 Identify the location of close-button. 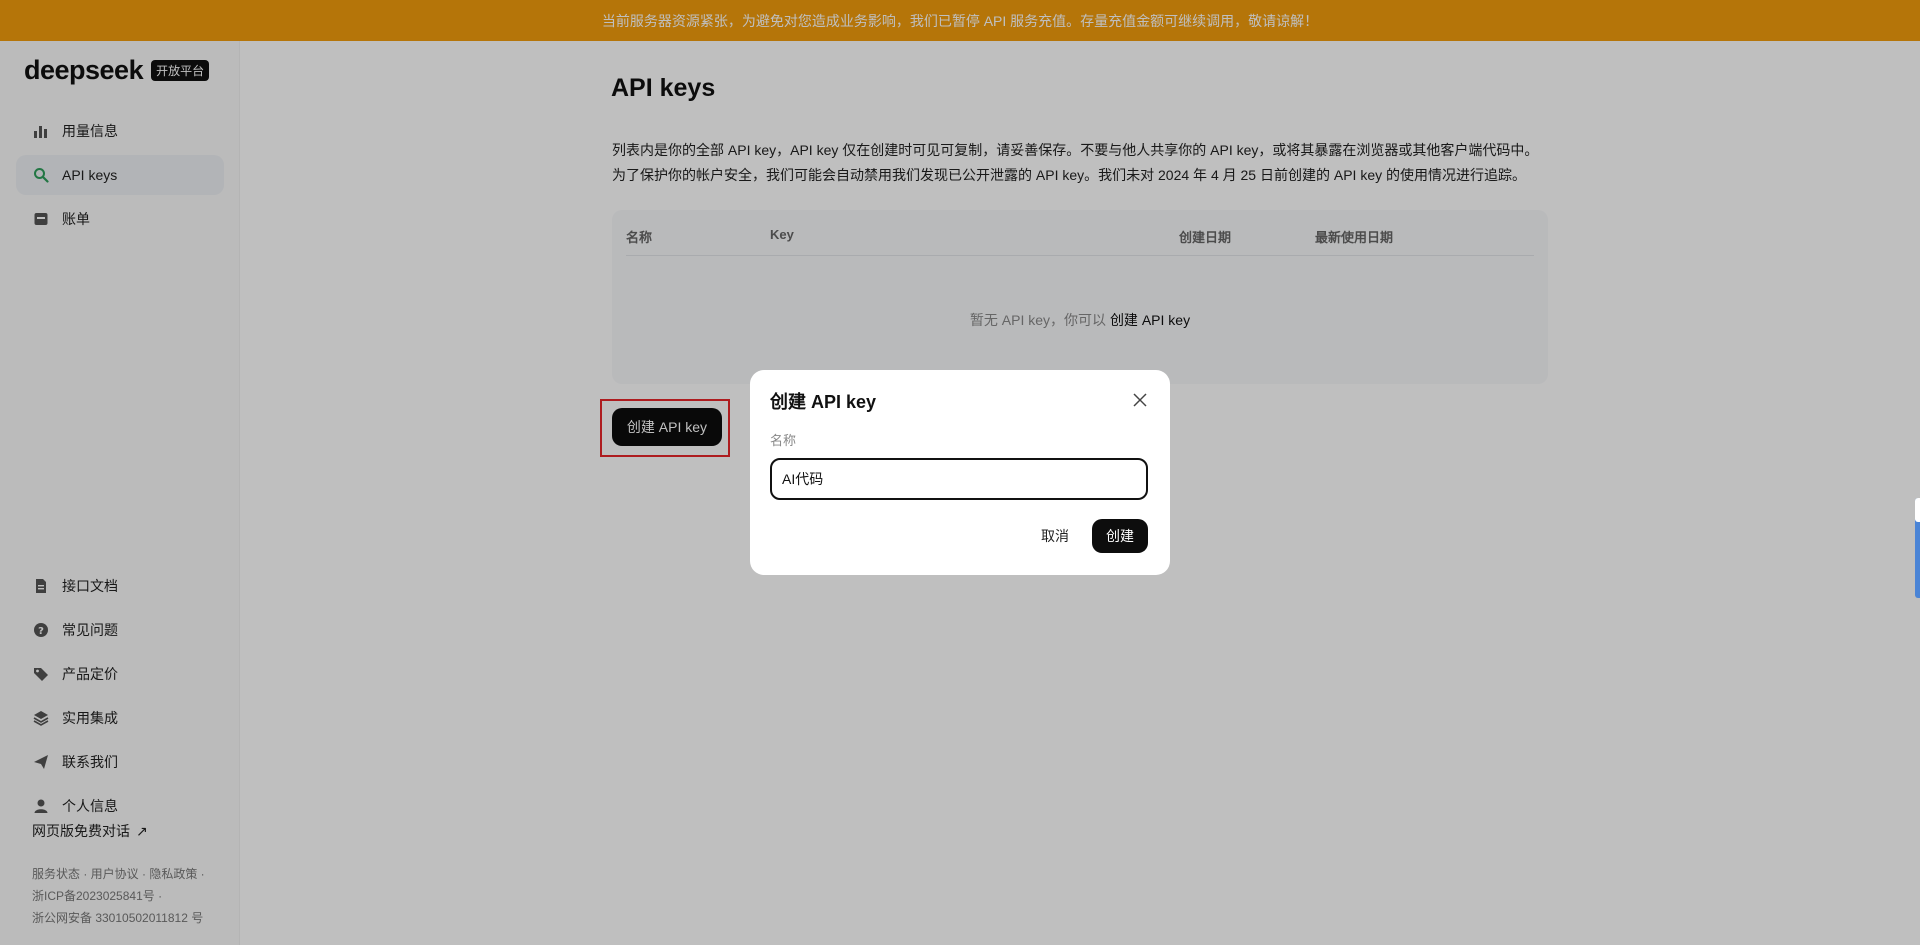
(1140, 400).